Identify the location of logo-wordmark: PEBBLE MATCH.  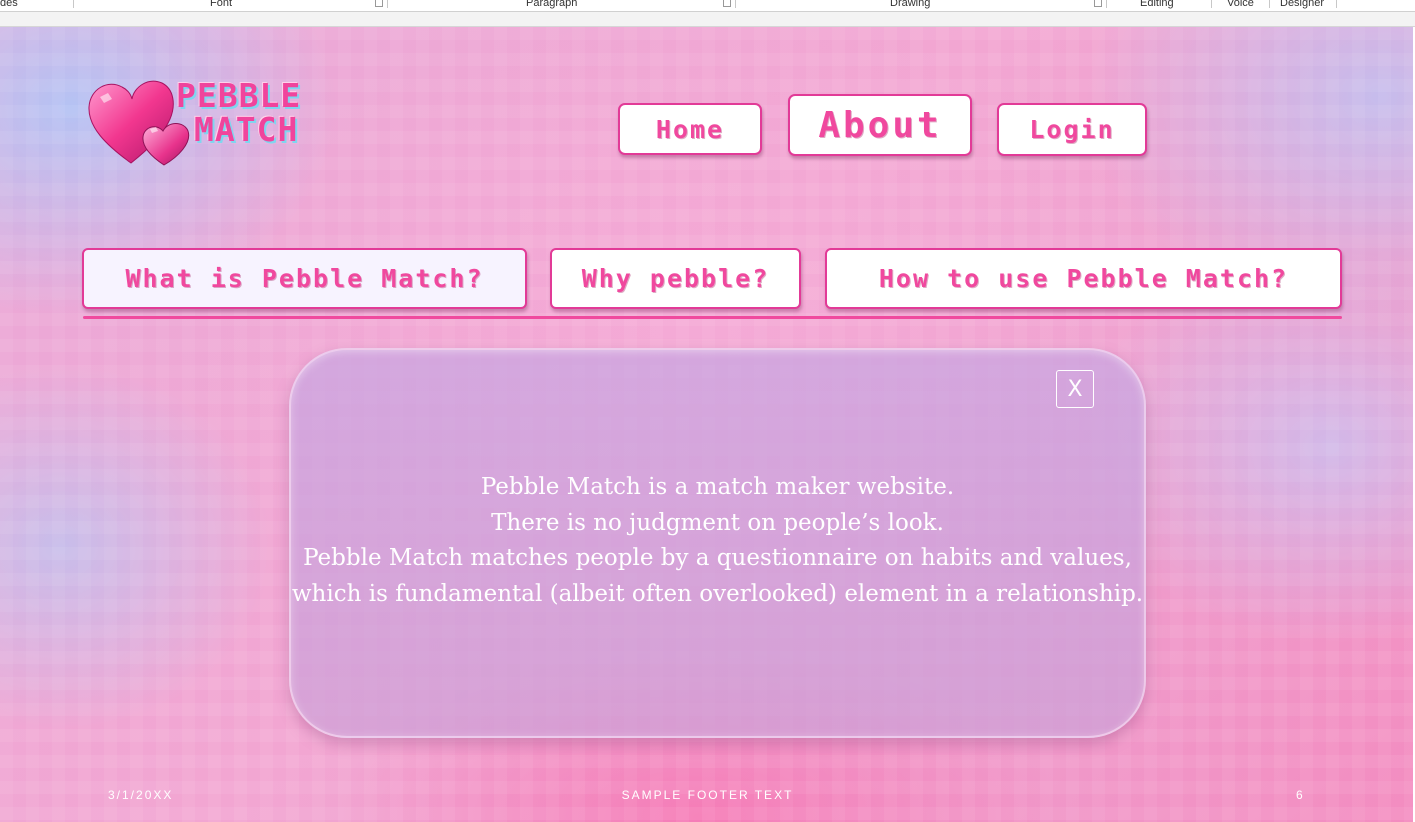
(238, 113).